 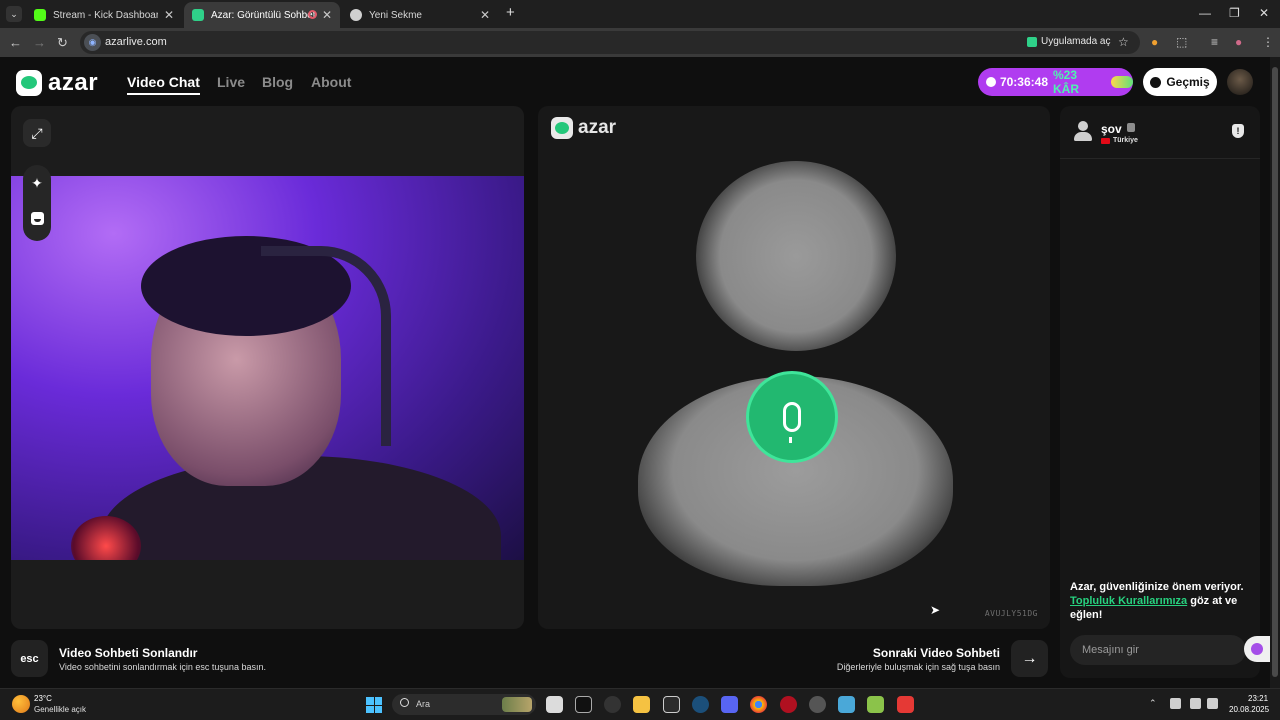 I want to click on tab-kick-dashboard: Stream - Kick Dashboard ✕, so click(x=104, y=15).